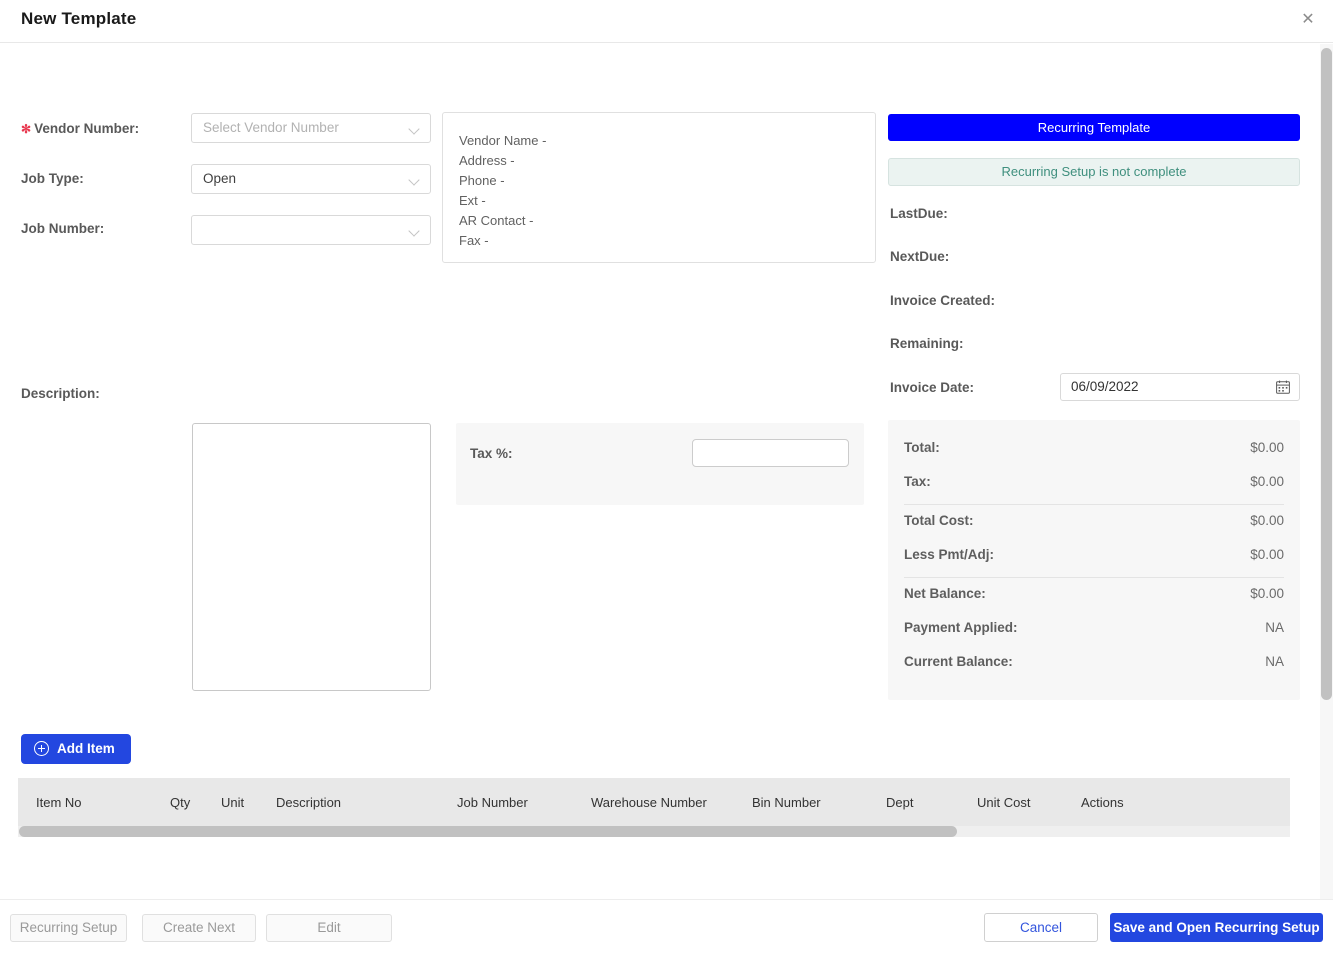 This screenshot has height=953, width=1333. What do you see at coordinates (503, 140) in the screenshot?
I see `vendor-info-line: Vendor Name -` at bounding box center [503, 140].